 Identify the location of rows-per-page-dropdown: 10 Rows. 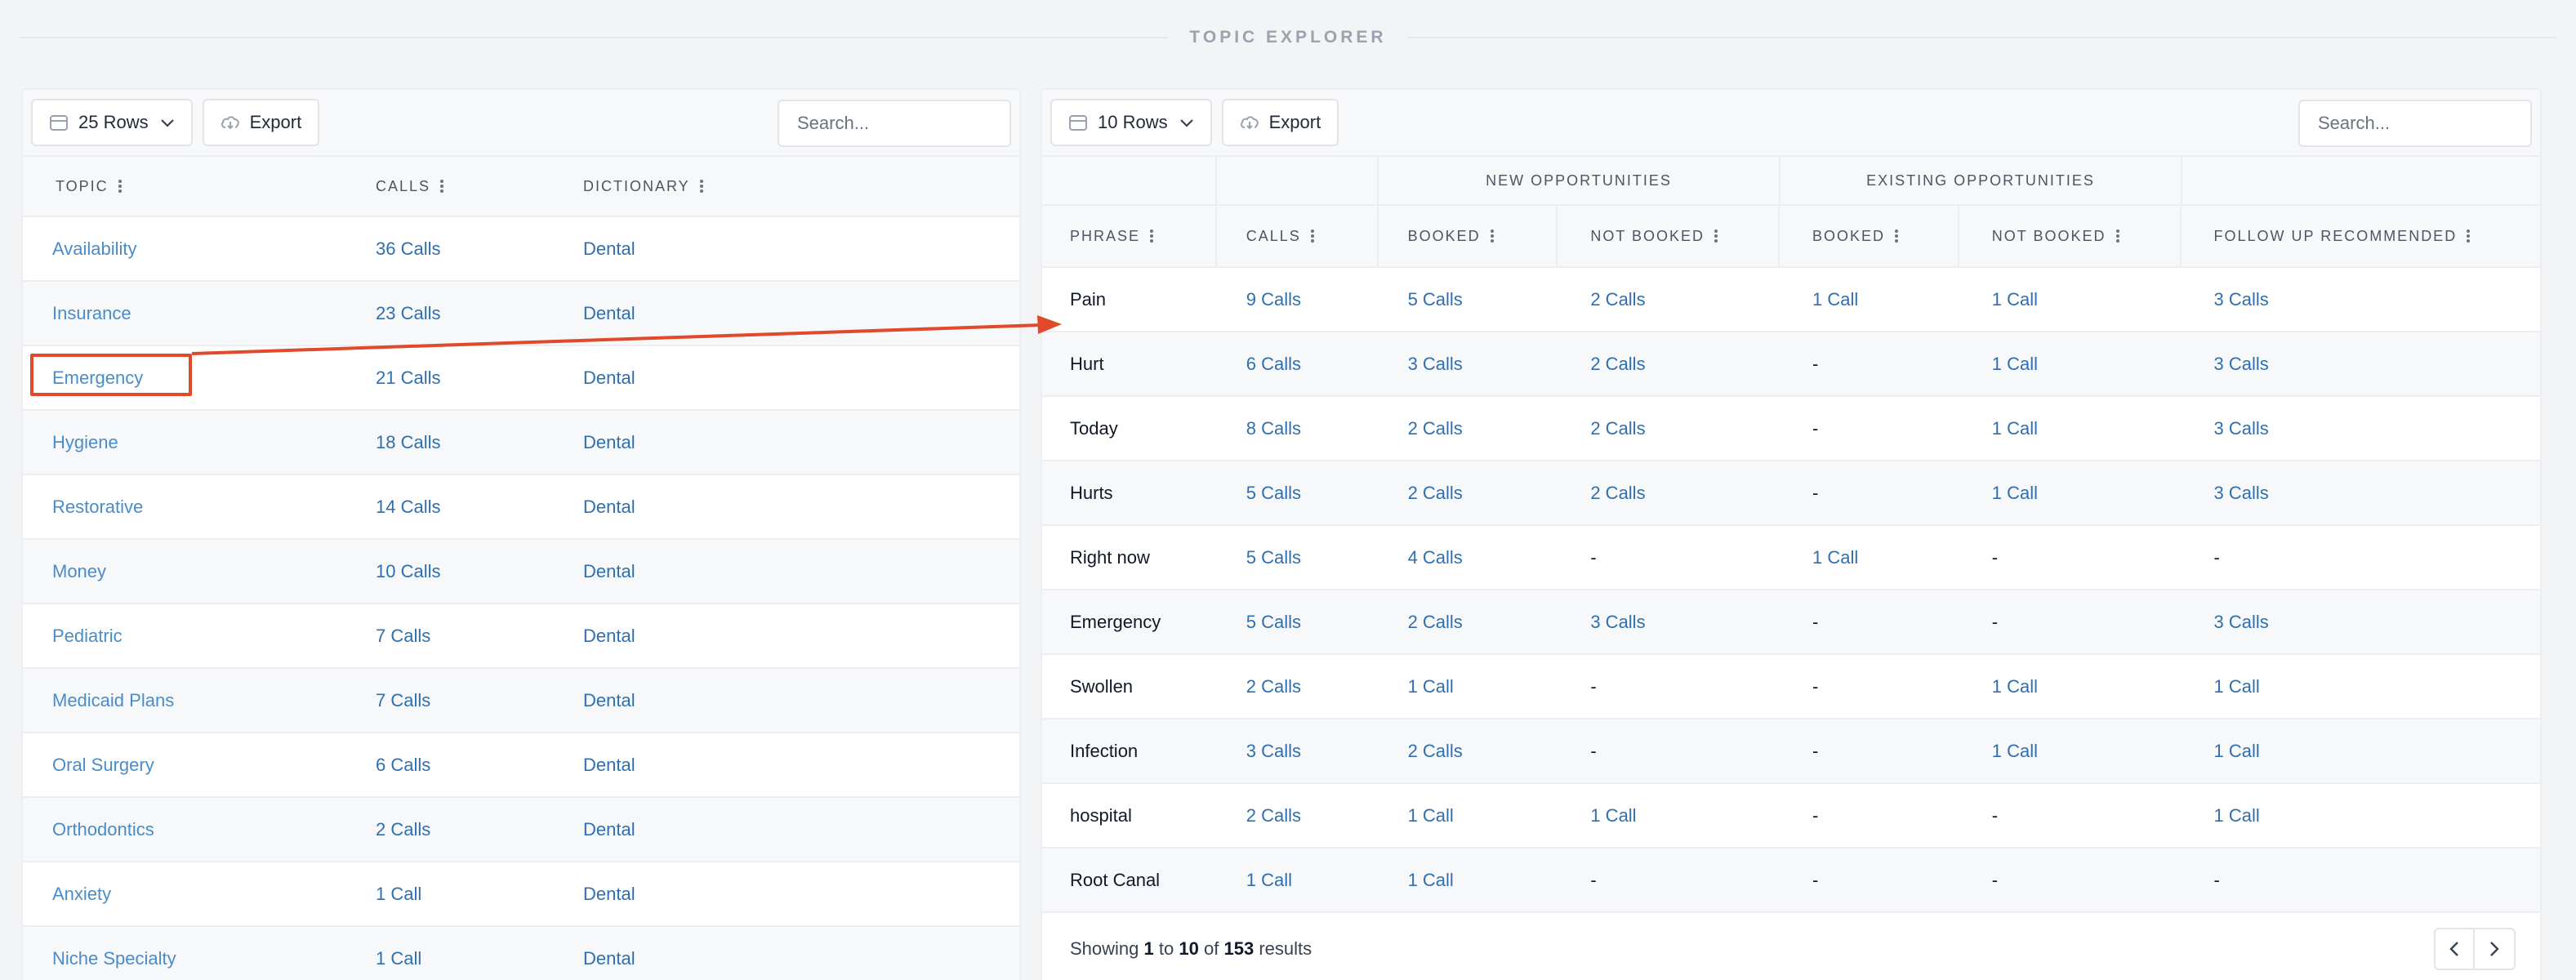
(1131, 122).